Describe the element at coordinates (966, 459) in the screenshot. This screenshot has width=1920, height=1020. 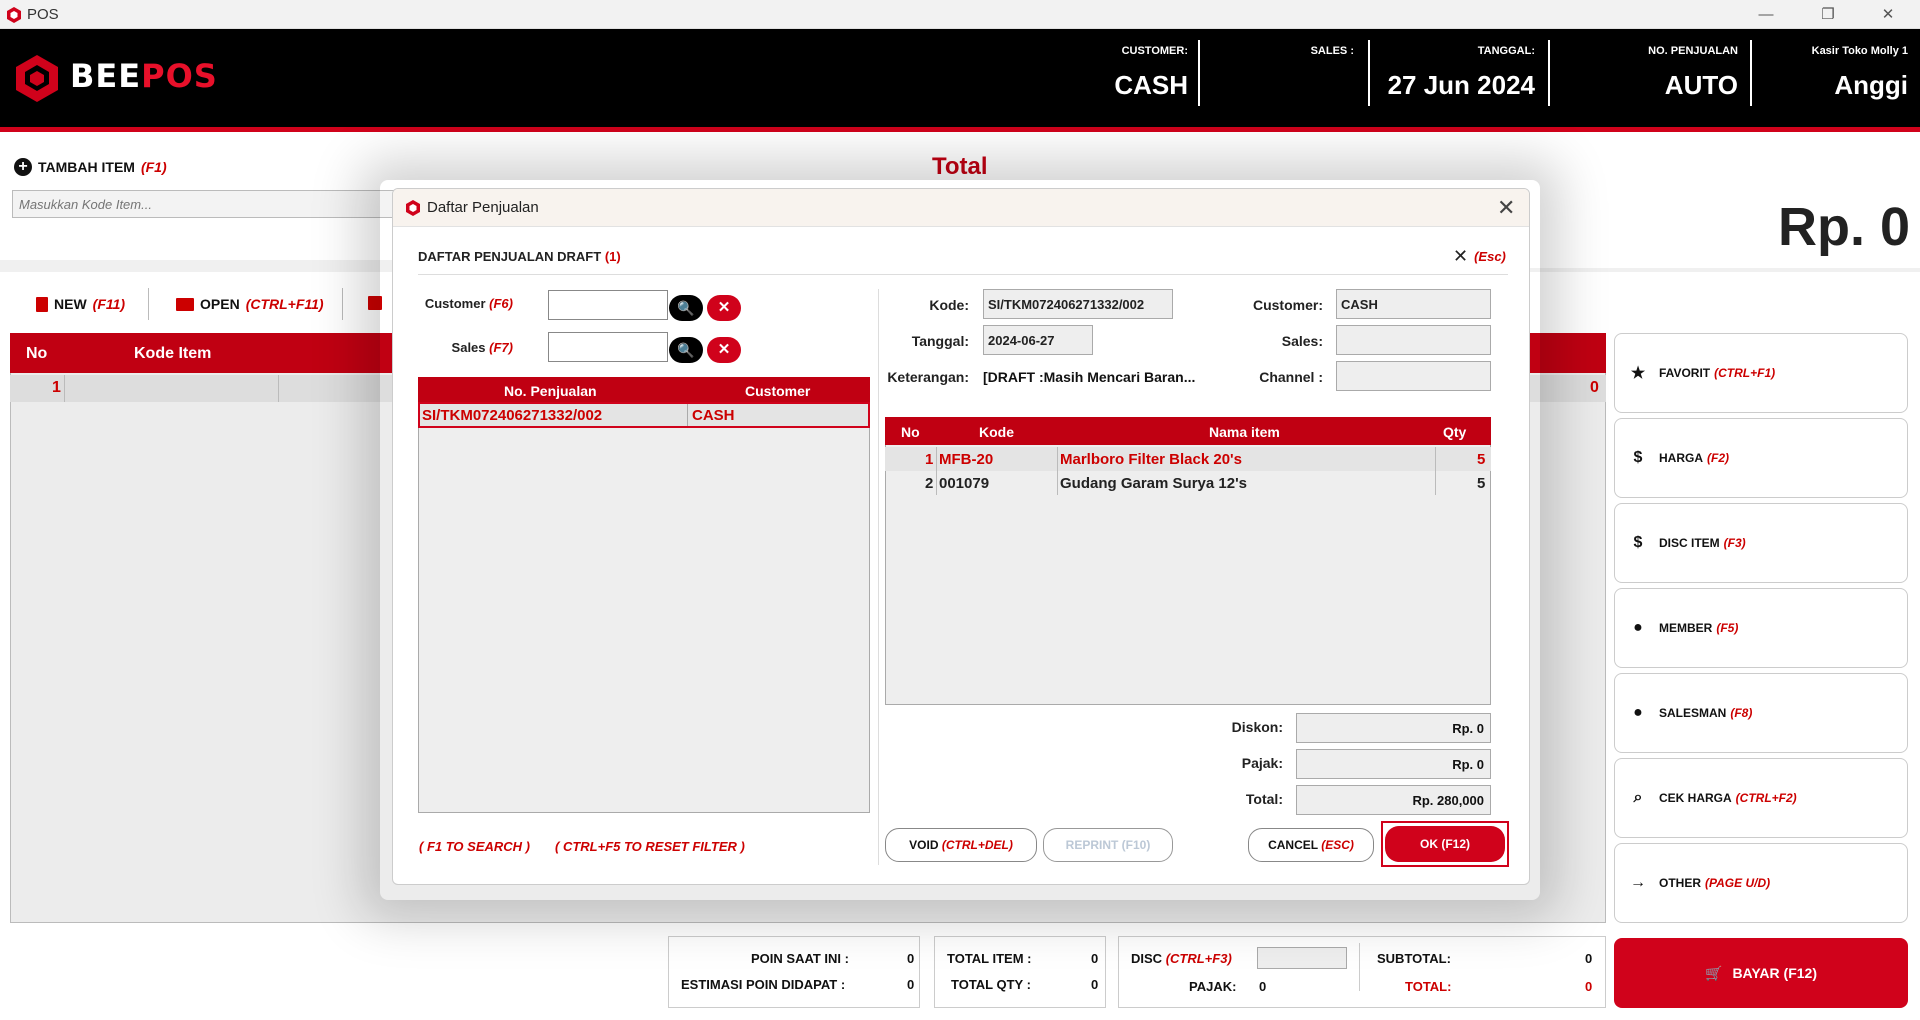
I see `item-kode: MFB-20` at that location.